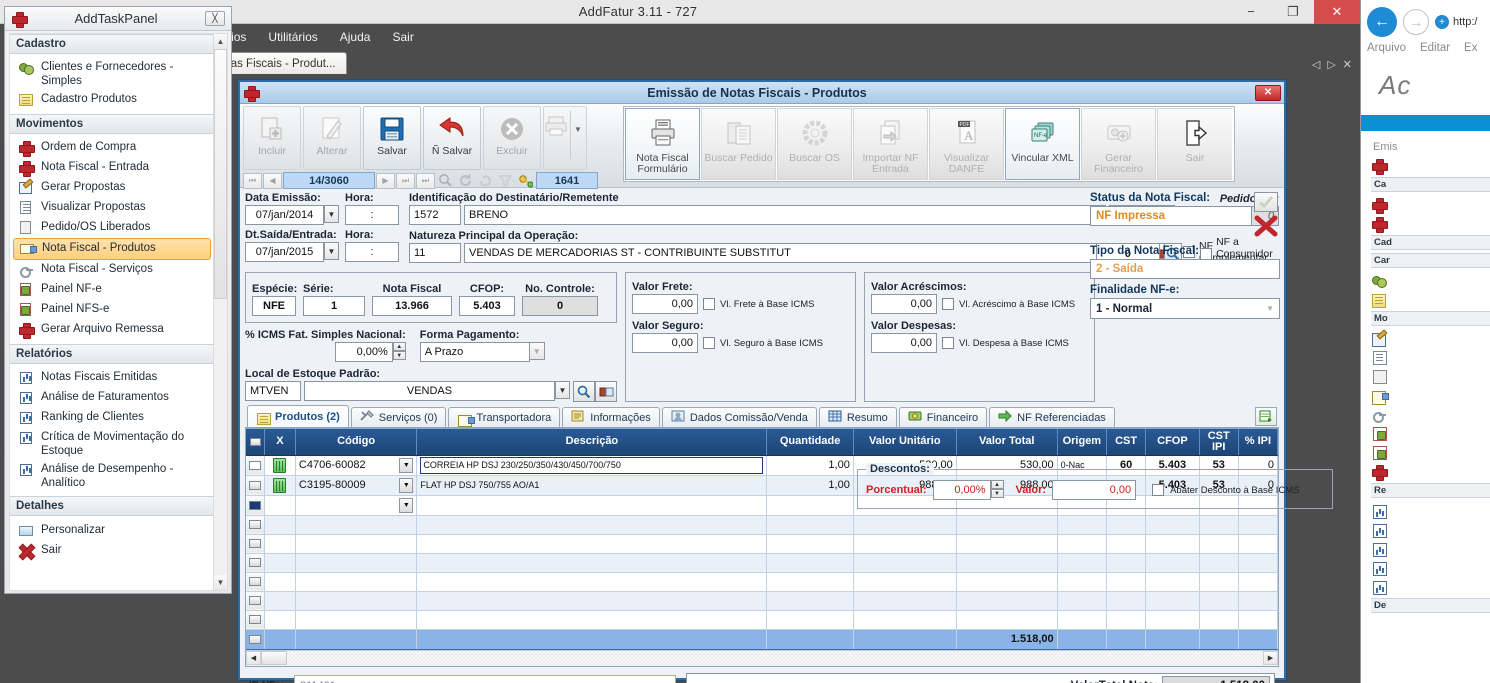 The width and height of the screenshot is (1490, 683). What do you see at coordinates (112, 270) in the screenshot?
I see `sidebar-item-nota-fiscal-servicos: Nota Fiscal - Serviços` at bounding box center [112, 270].